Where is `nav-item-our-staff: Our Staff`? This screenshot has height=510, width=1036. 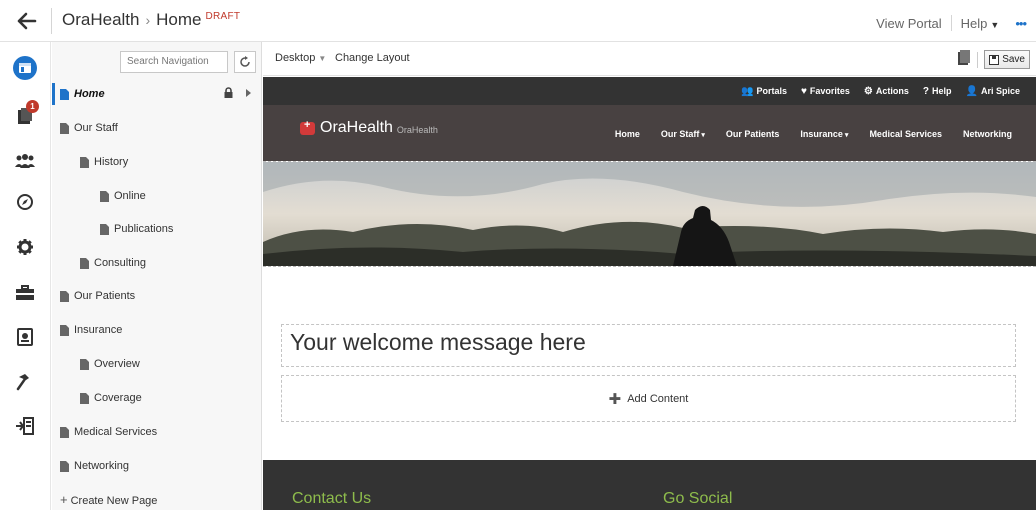
nav-item-our-staff: Our Staff is located at coordinates (156, 128).